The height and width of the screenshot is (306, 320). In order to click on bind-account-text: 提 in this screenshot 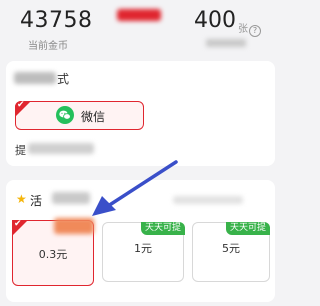, I will do `click(20, 150)`.